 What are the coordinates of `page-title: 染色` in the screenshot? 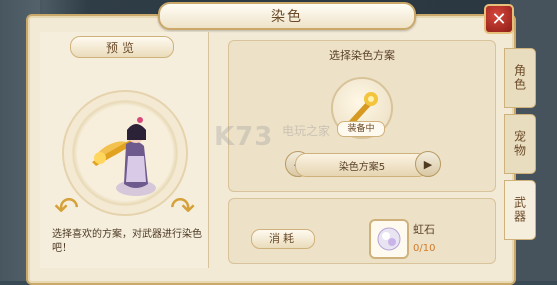 It's located at (287, 17).